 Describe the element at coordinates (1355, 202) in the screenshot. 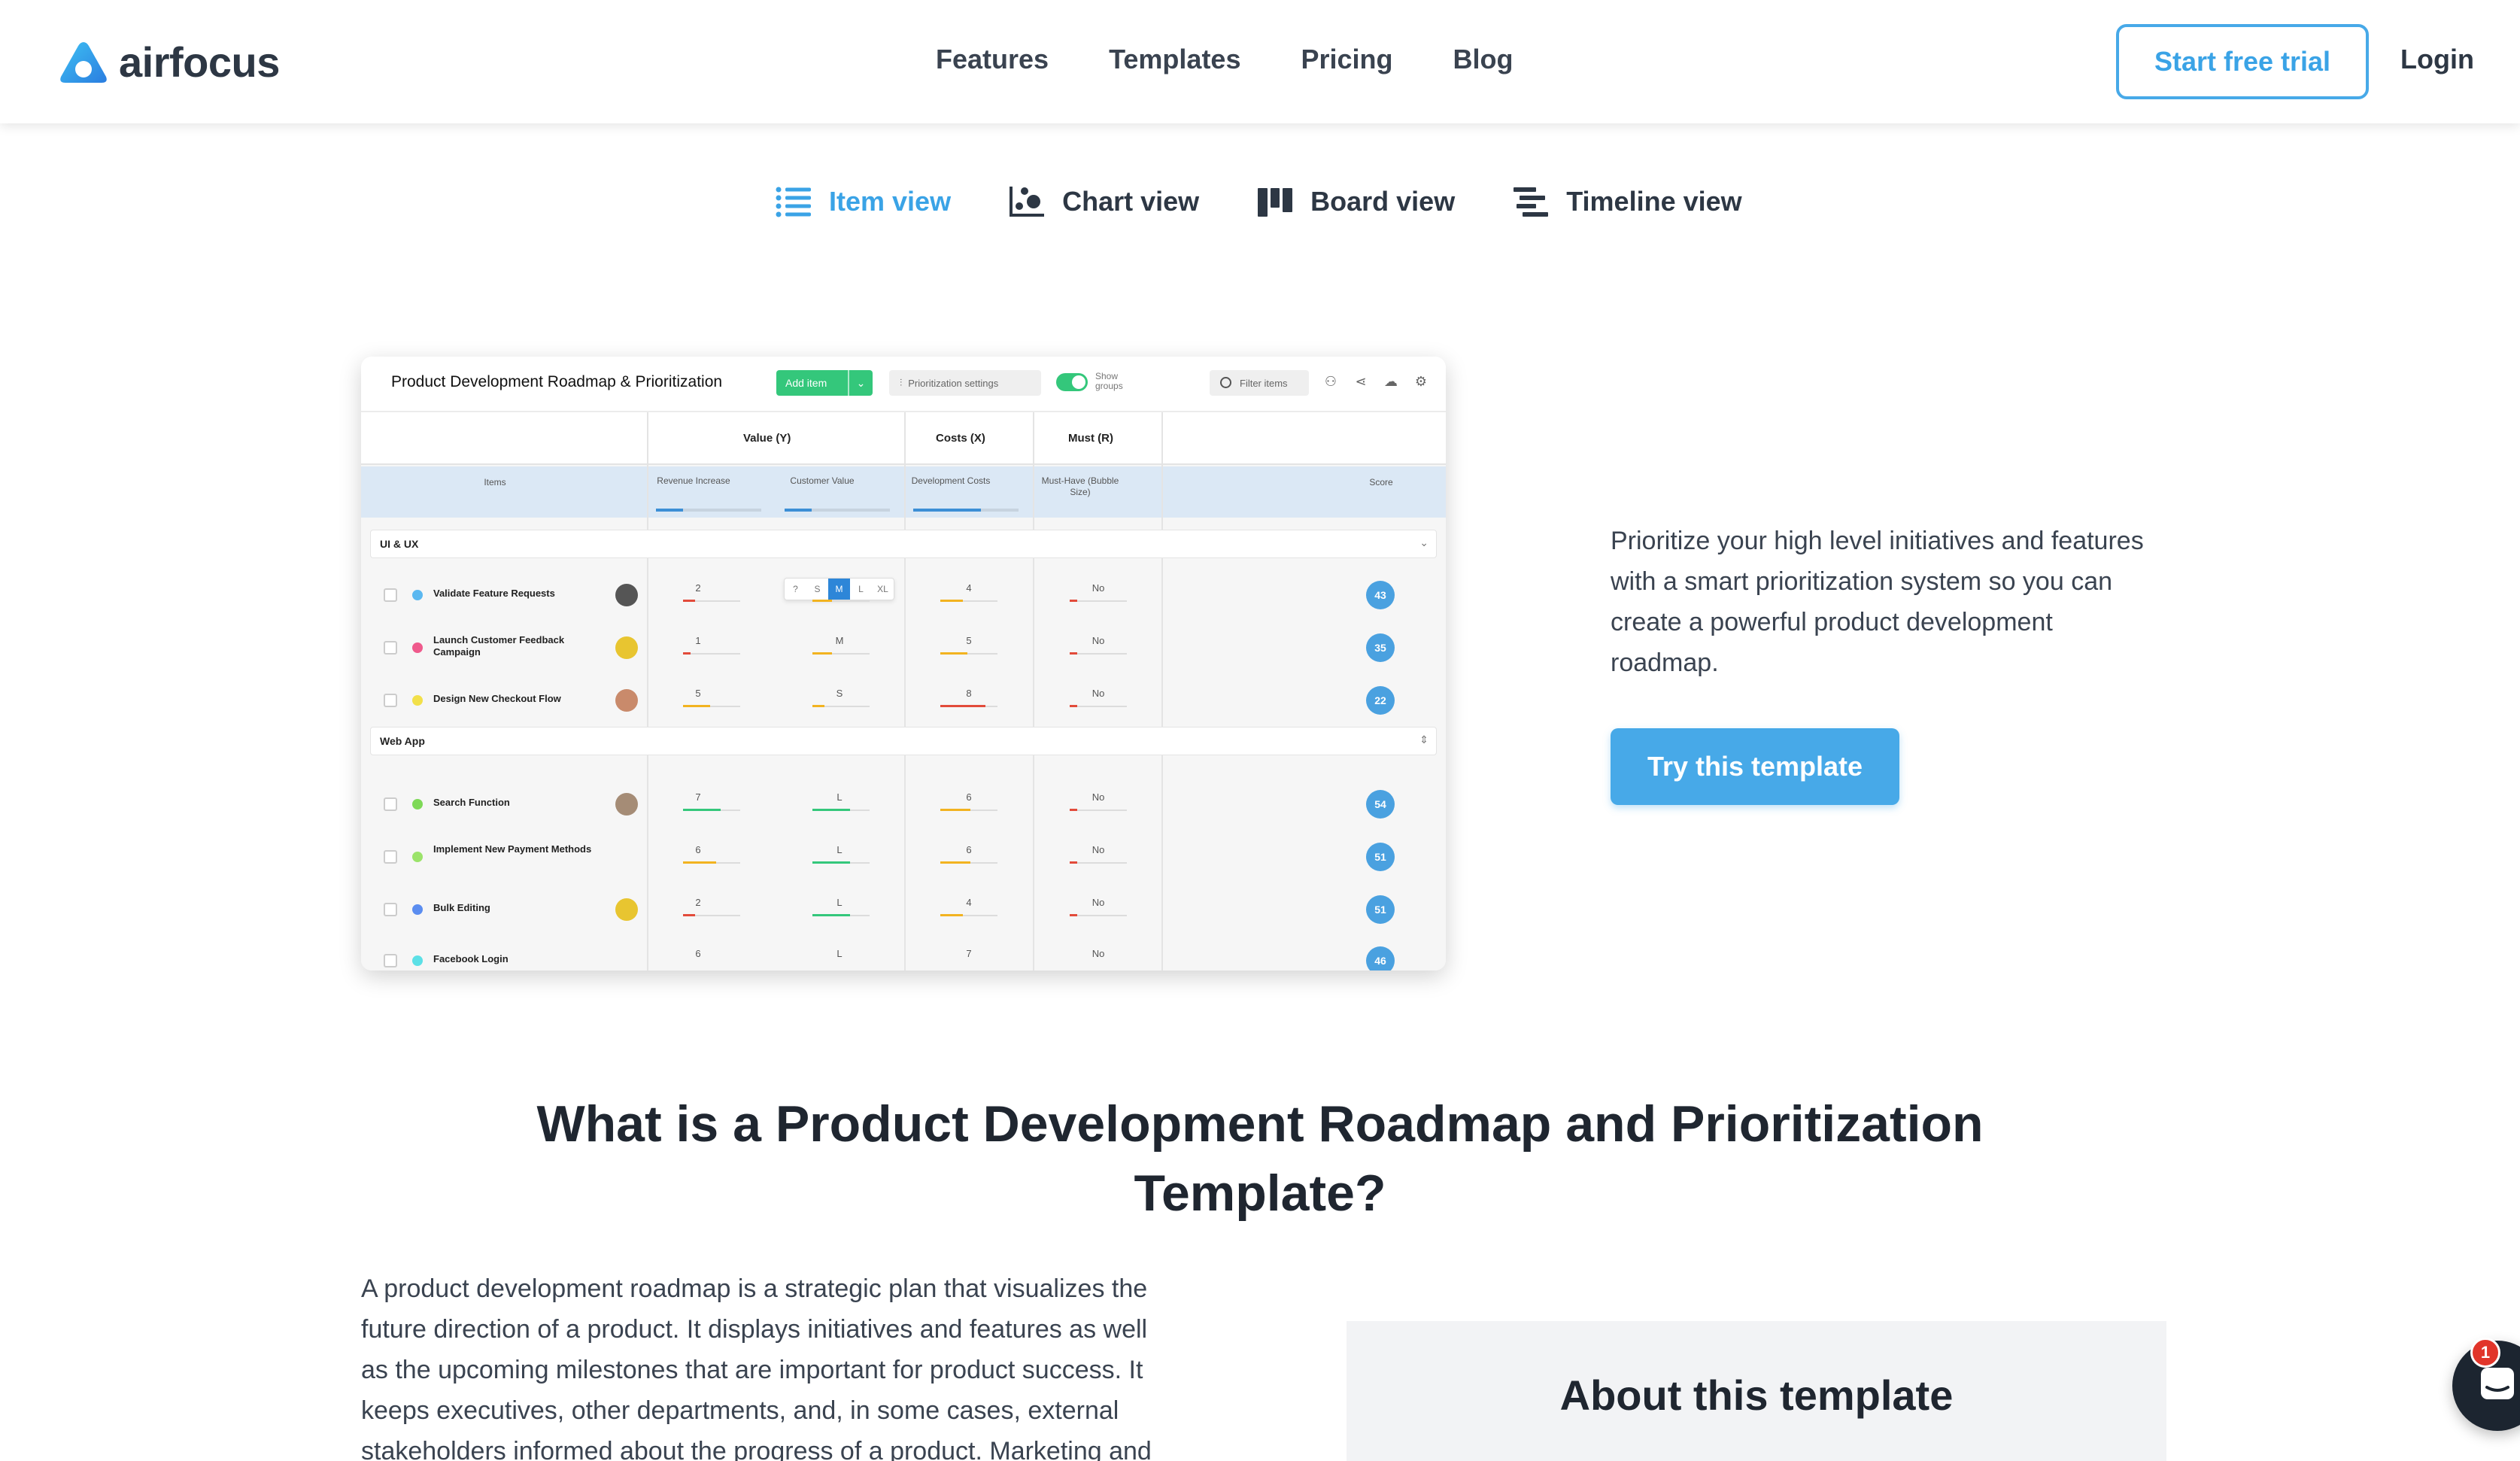

I see `tab-board-view: Board view` at that location.